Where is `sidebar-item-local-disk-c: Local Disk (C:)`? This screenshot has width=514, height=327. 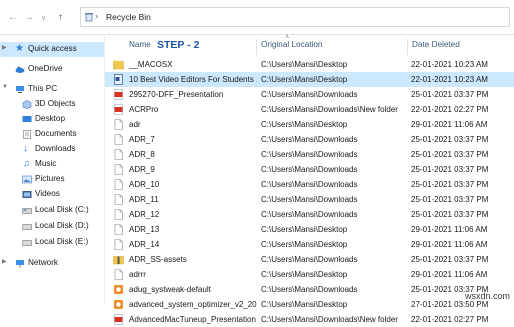 sidebar-item-local-disk-c: Local Disk (C:) is located at coordinates (52, 210).